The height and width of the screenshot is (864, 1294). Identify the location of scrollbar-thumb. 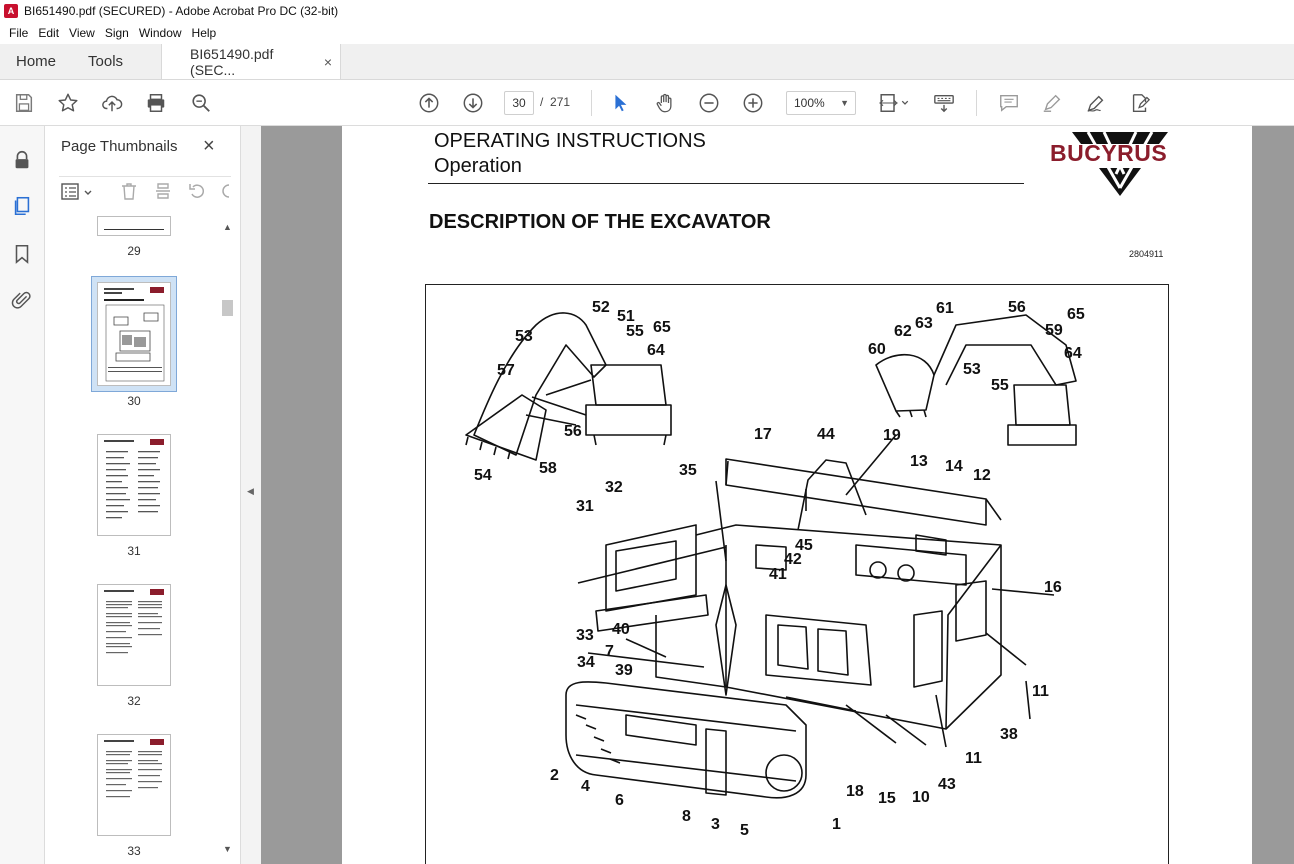
(227, 308).